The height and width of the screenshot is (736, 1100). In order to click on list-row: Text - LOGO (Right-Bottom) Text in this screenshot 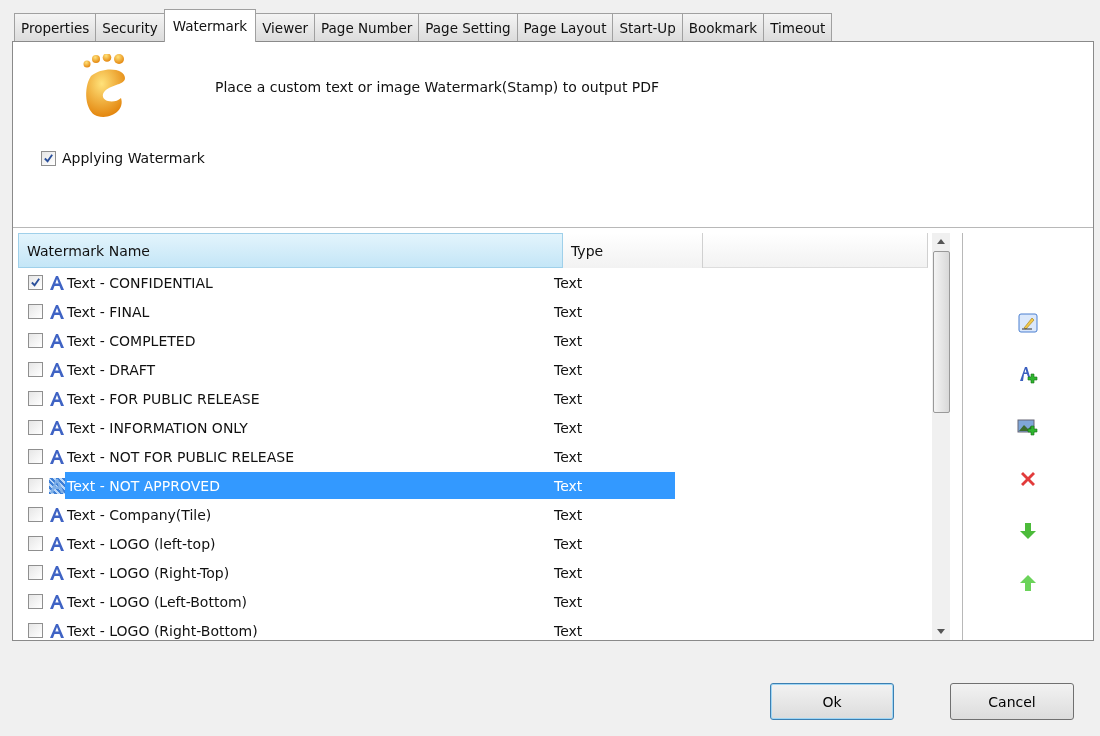, I will do `click(370, 628)`.